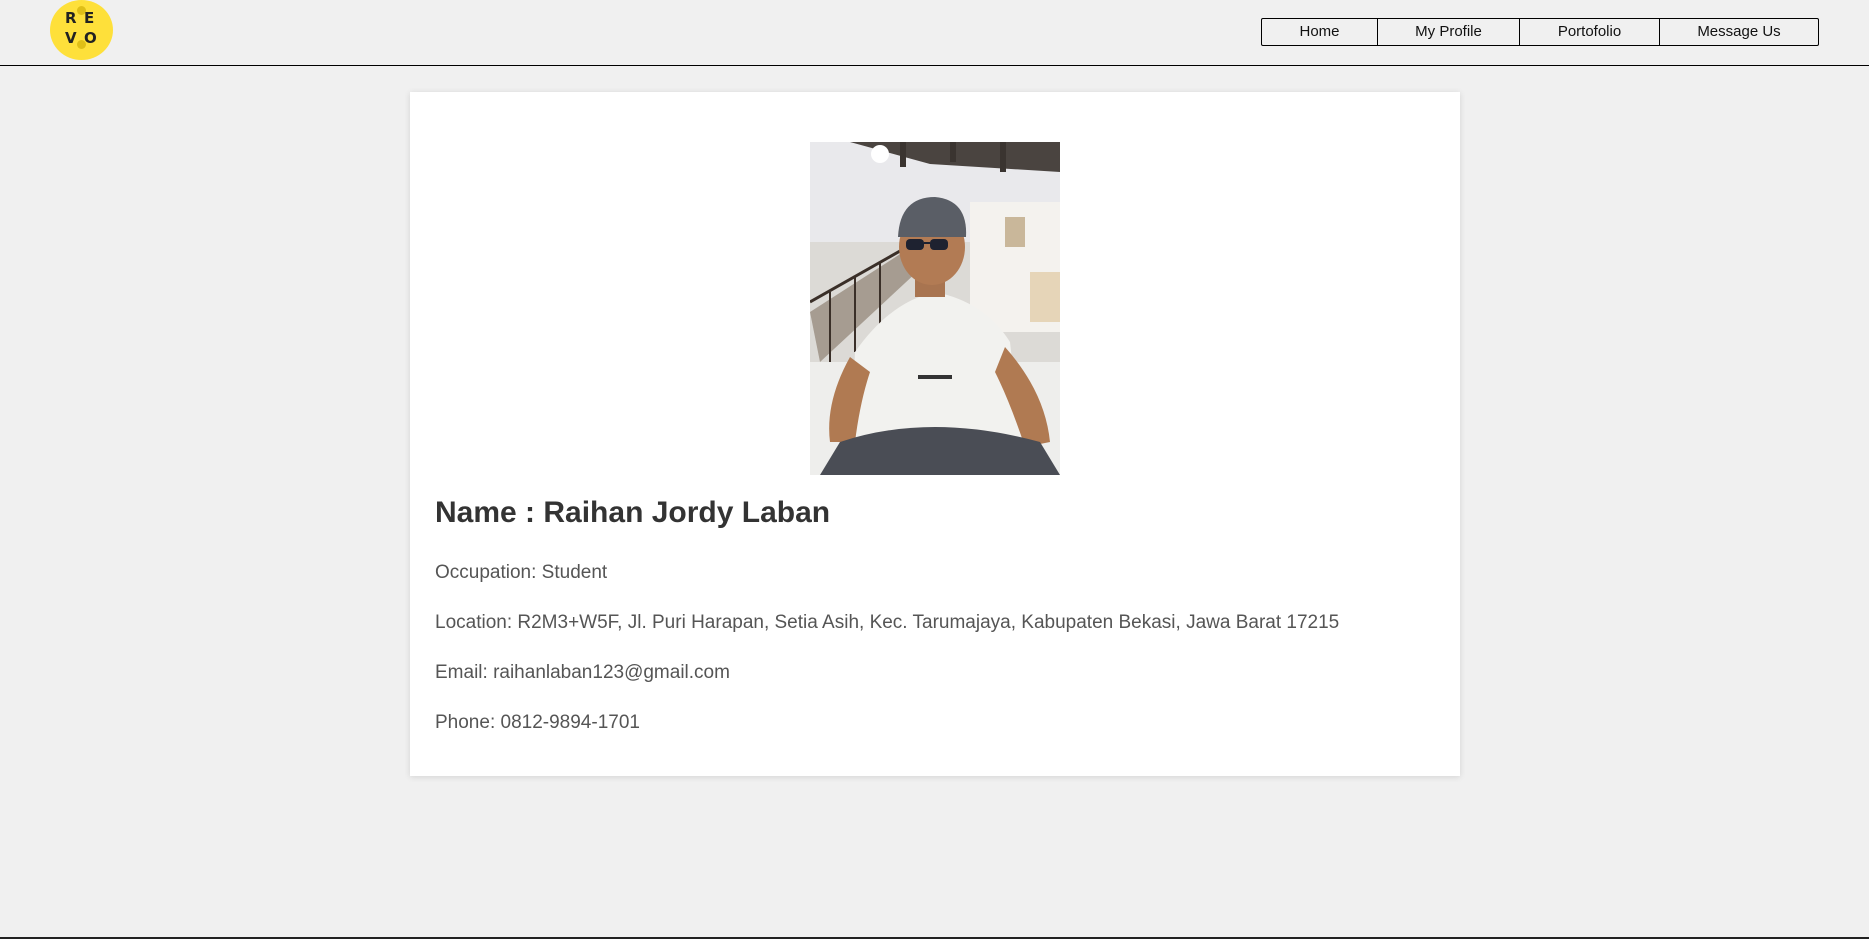  I want to click on profile-photo, so click(935, 308).